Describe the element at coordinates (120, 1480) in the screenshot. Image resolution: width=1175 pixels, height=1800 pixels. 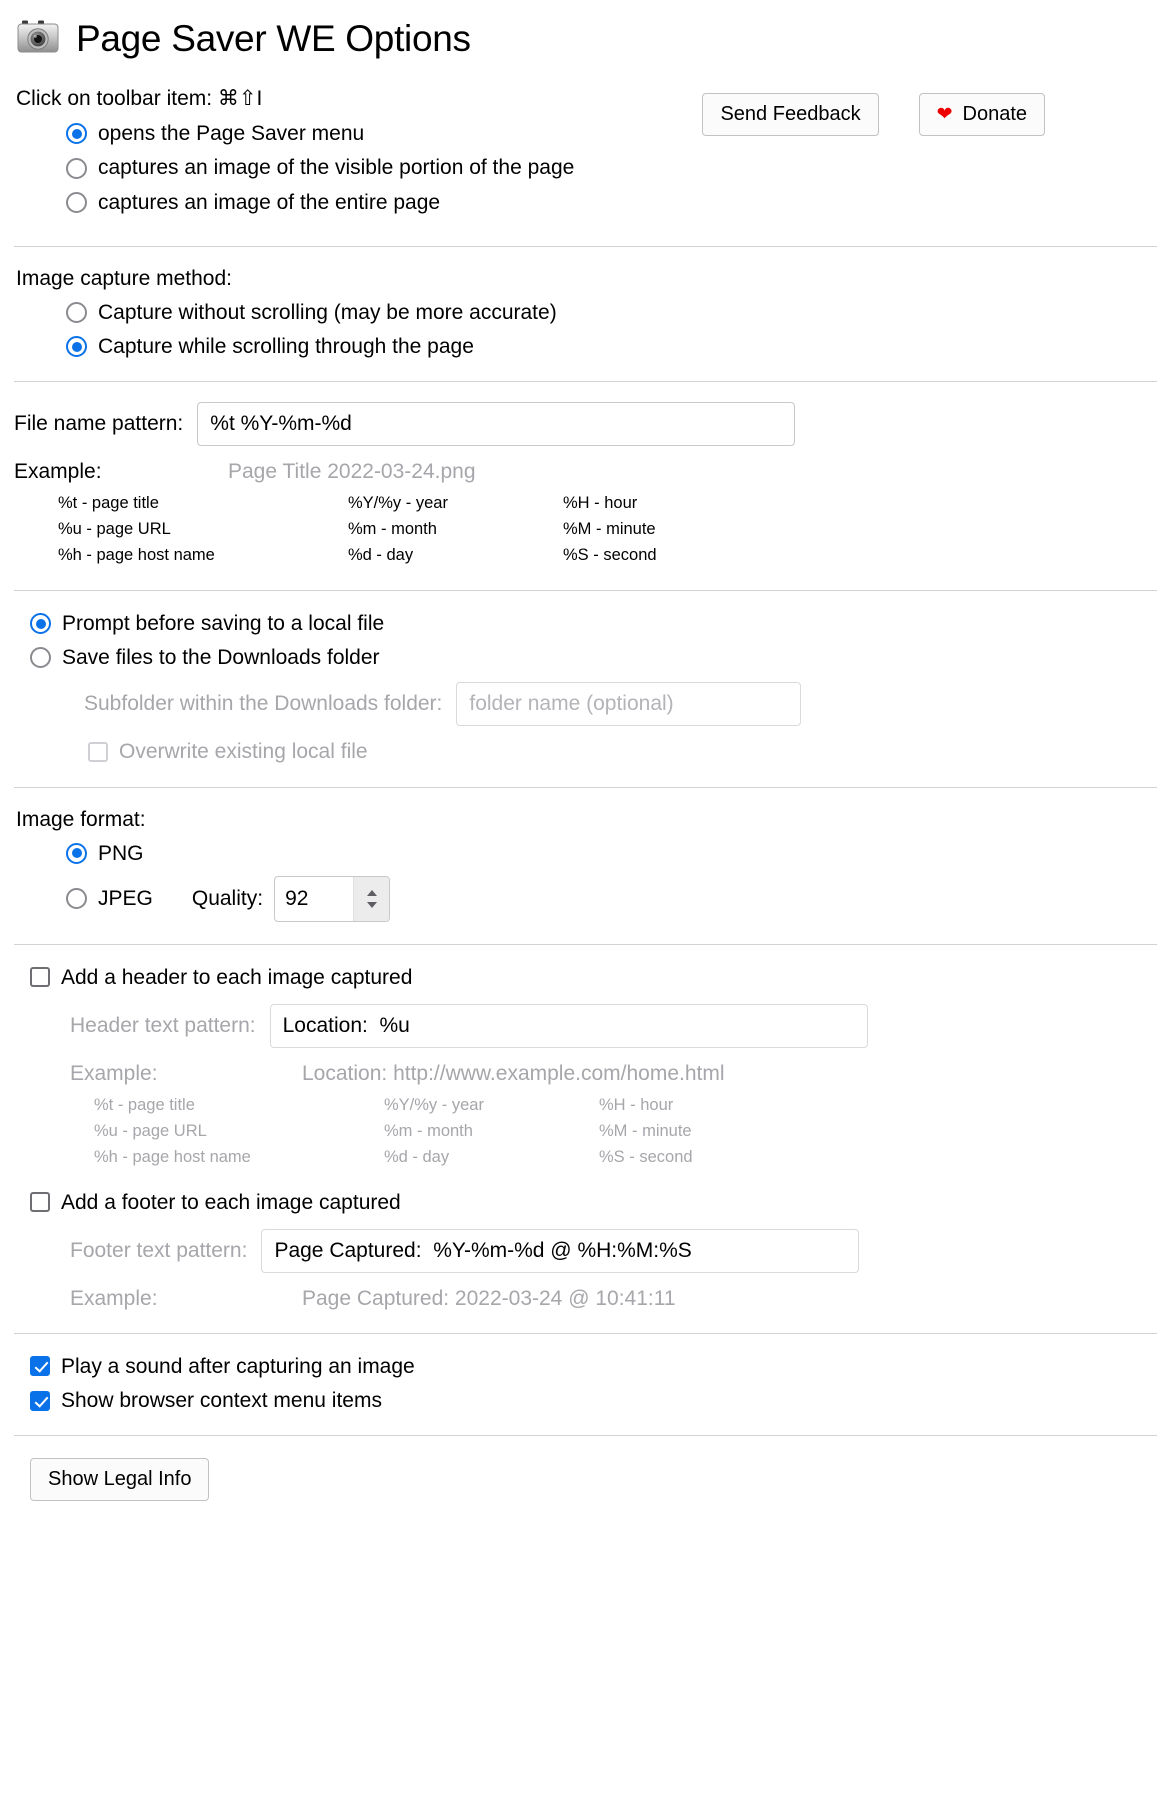
I see `show-legal-info-button: Show Legal Info` at that location.